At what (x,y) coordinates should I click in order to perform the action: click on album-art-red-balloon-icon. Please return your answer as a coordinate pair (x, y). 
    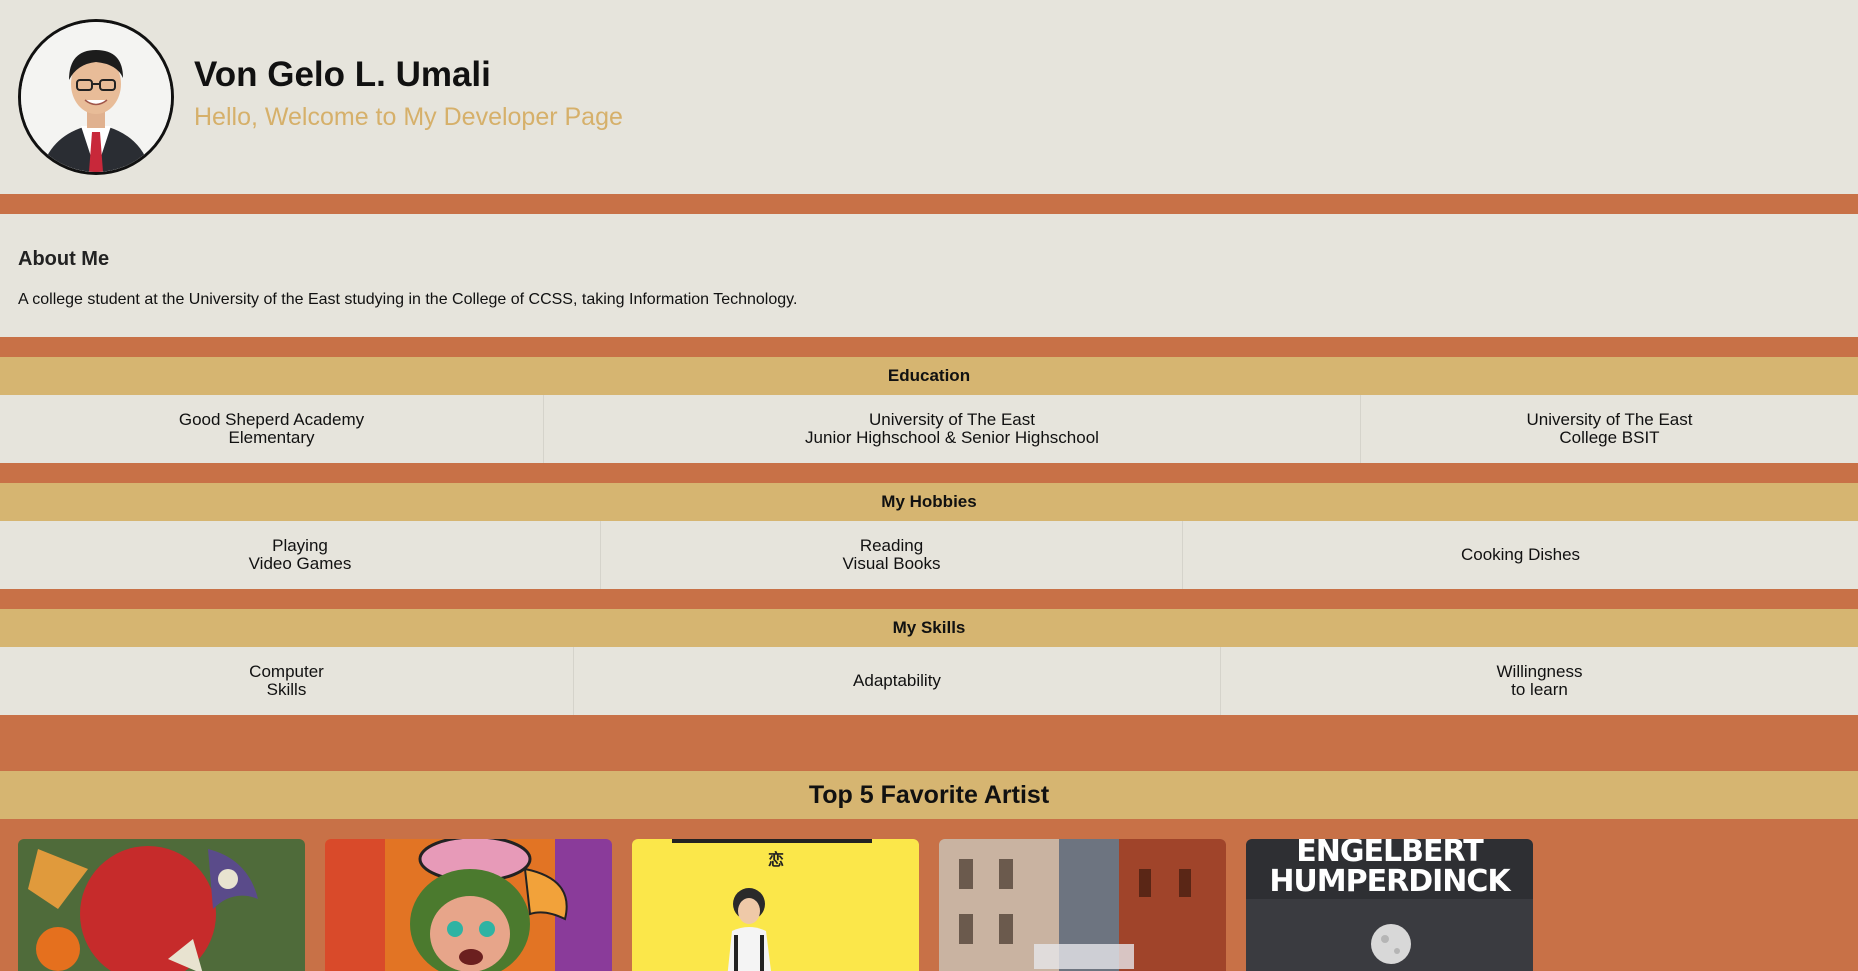
    Looking at the image, I should click on (161, 905).